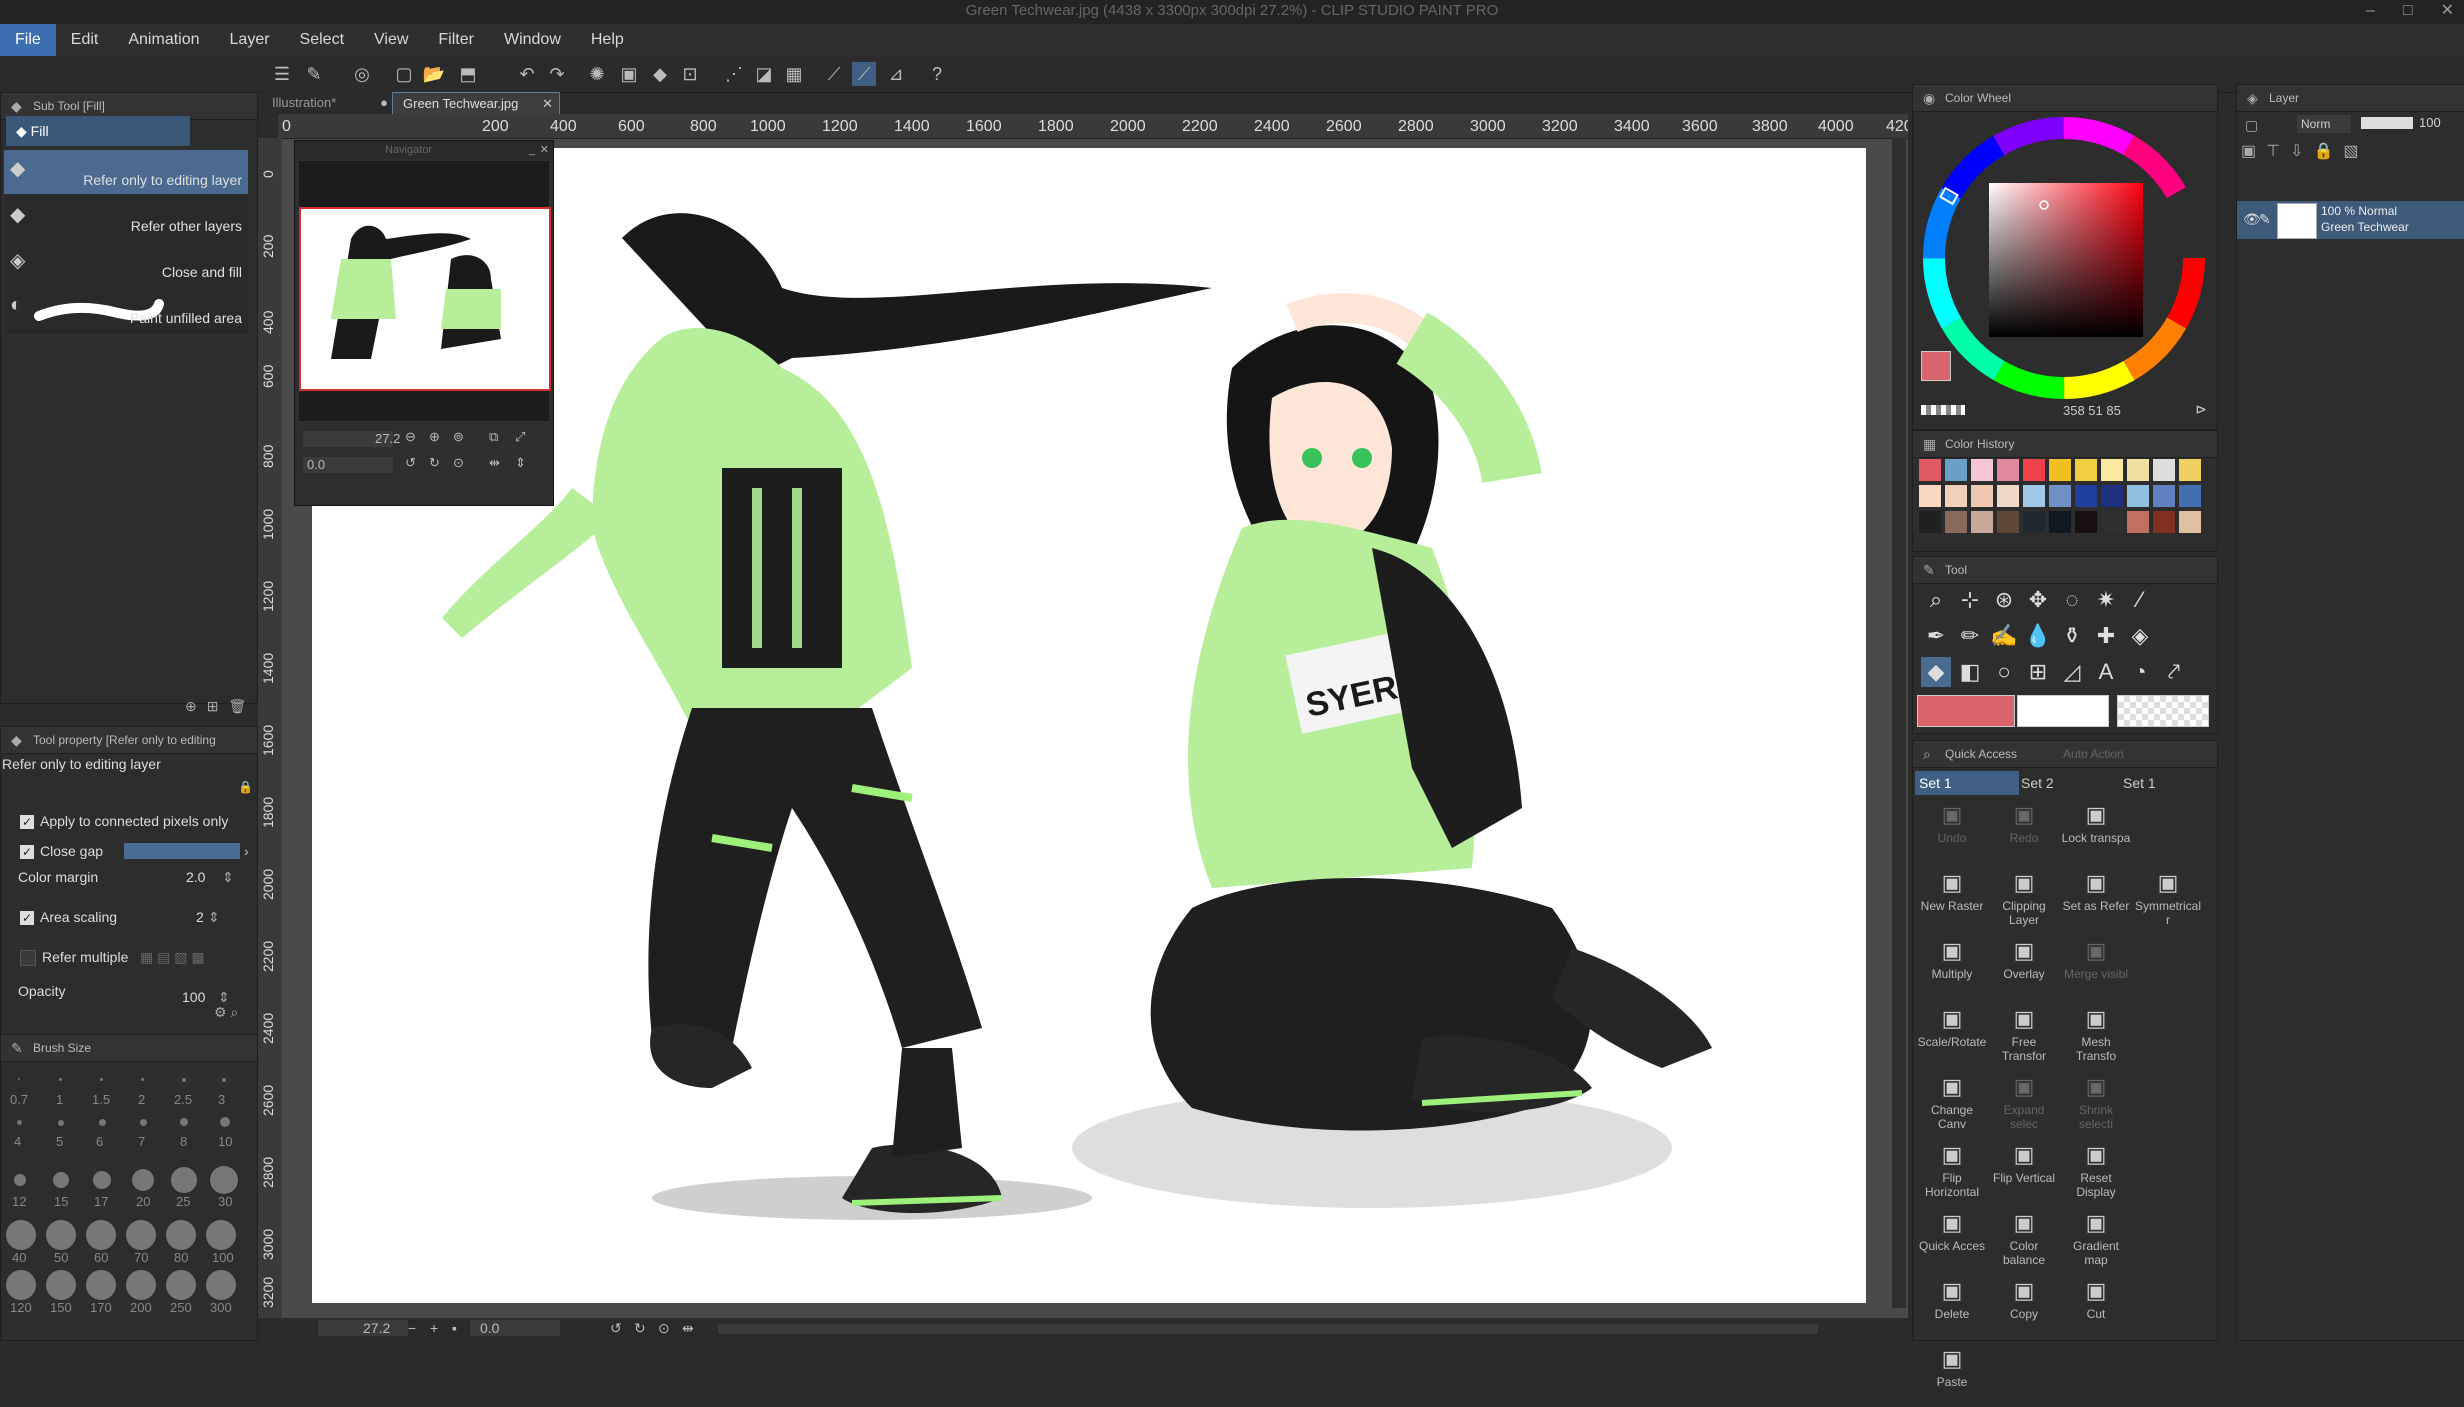 Image resolution: width=2464 pixels, height=1407 pixels. Describe the element at coordinates (2174, 672) in the screenshot. I see `correction-line-icon: ⤤` at that location.